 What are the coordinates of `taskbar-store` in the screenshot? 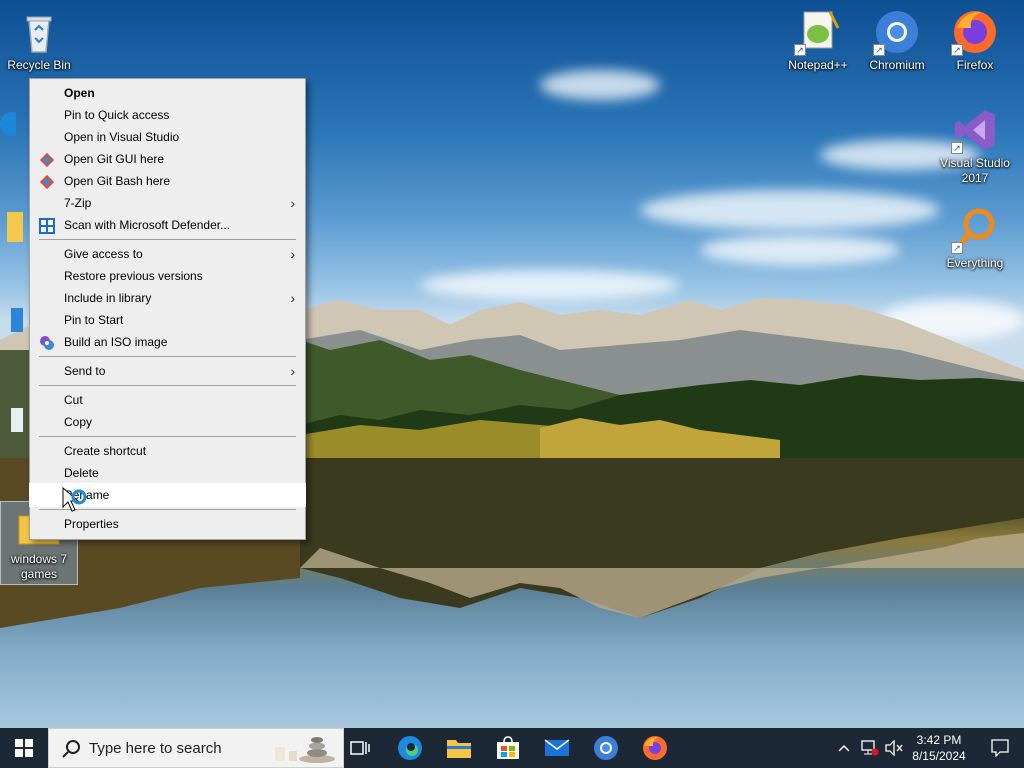 It's located at (508, 748).